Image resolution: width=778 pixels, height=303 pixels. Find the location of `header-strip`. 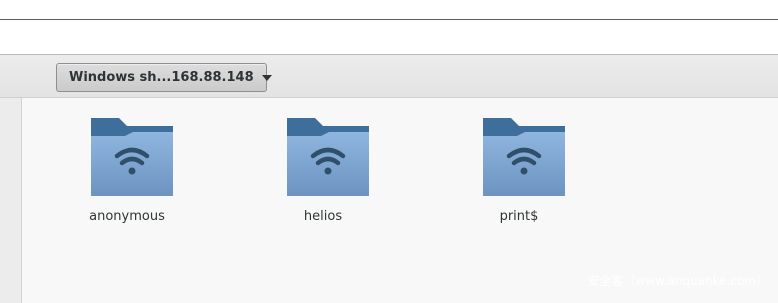

header-strip is located at coordinates (389, 37).